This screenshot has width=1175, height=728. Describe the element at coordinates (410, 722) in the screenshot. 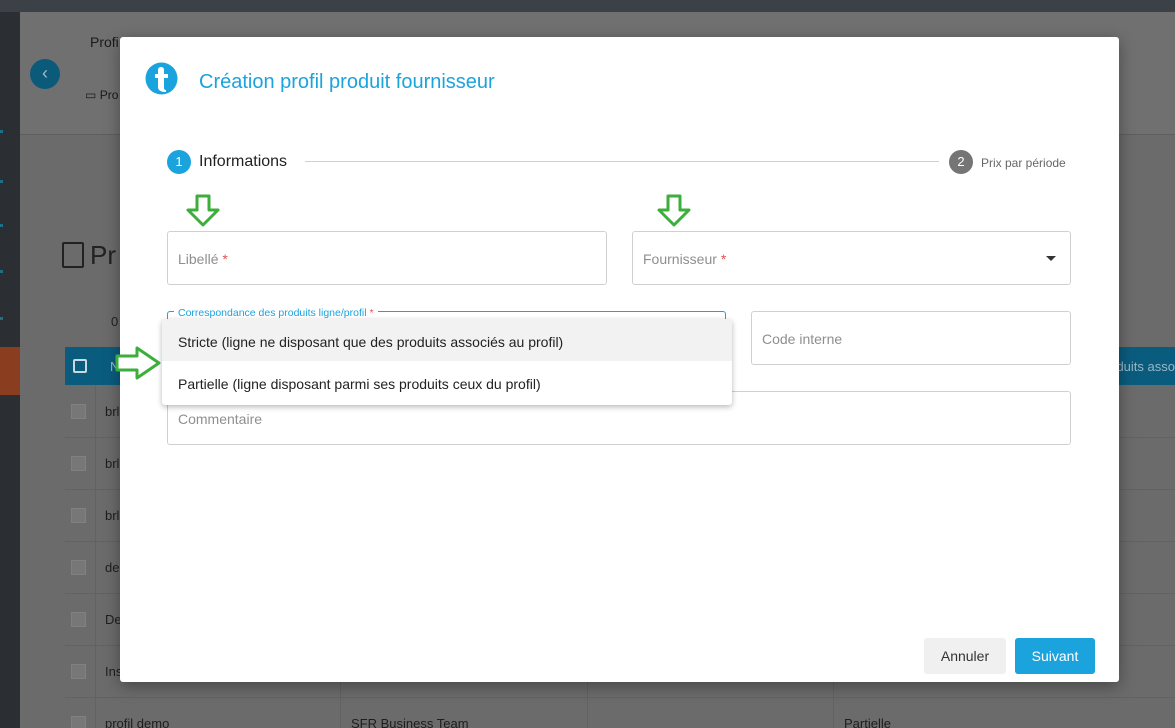

I see `row-supplier: SFR Business Team` at that location.